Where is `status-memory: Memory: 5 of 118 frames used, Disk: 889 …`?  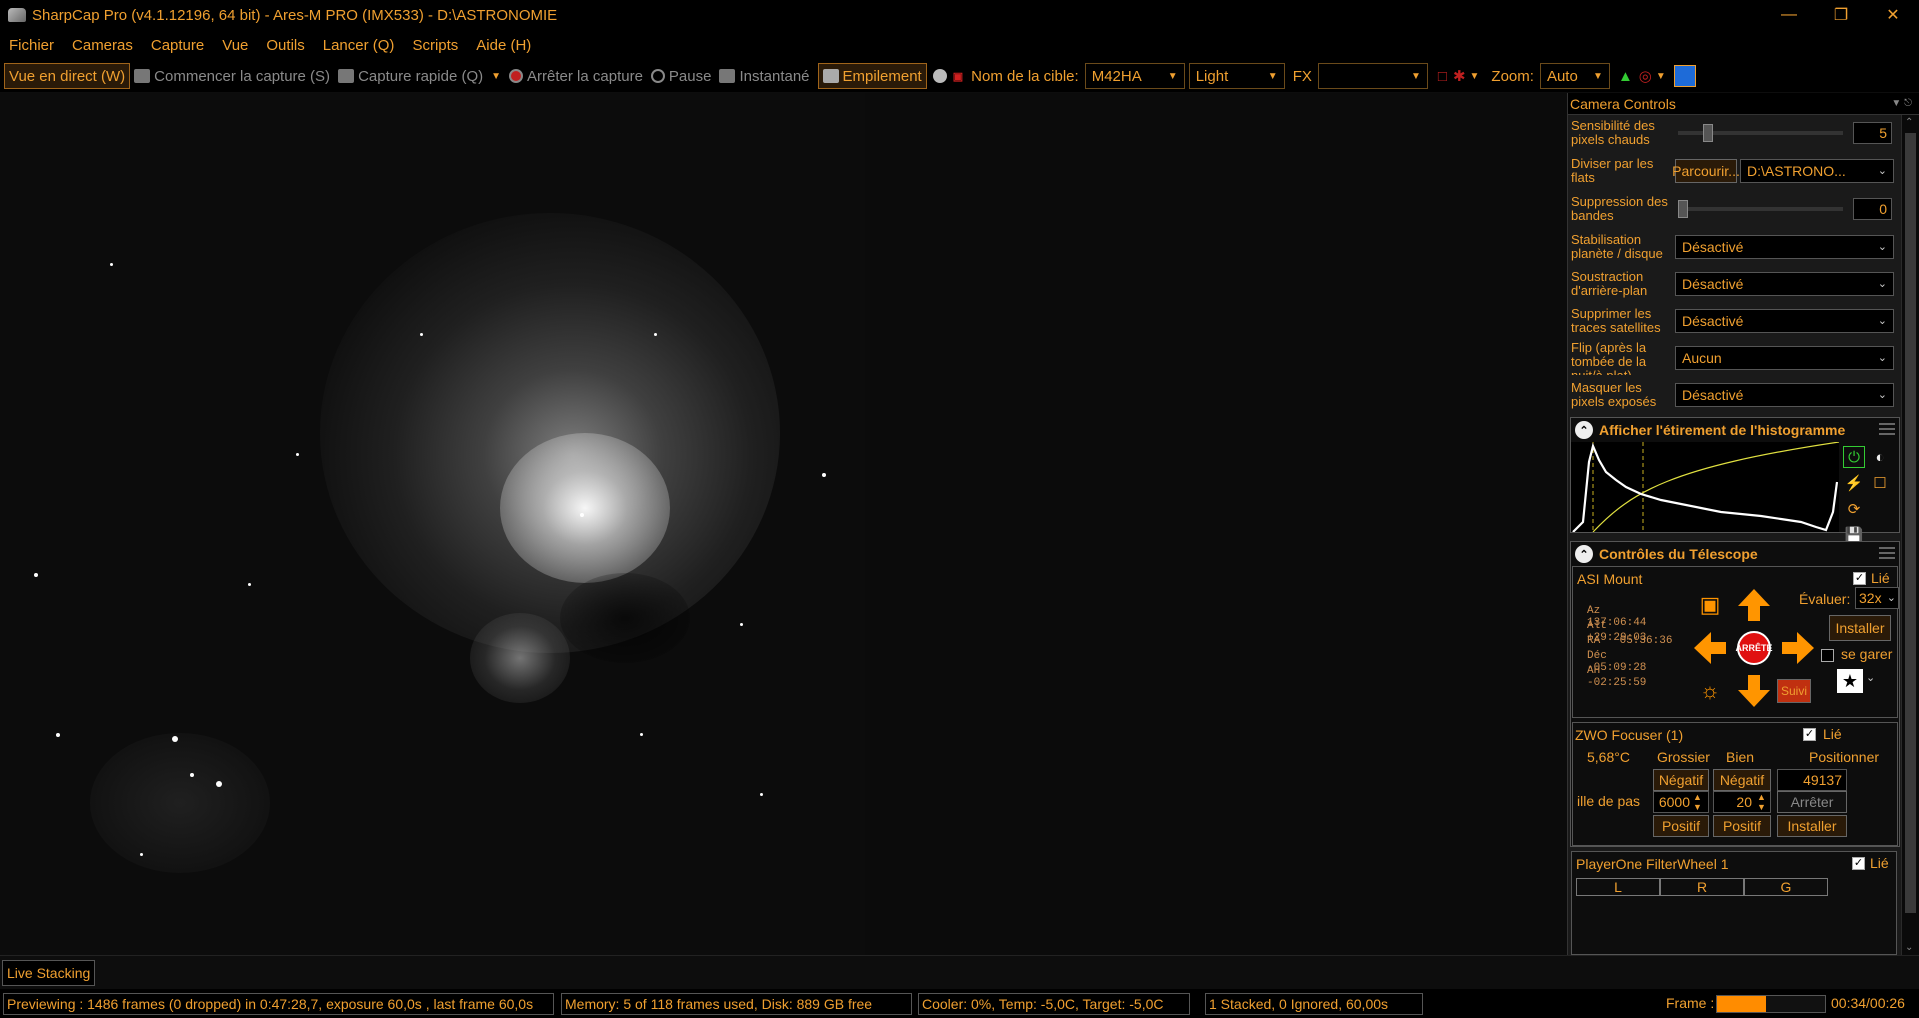 status-memory: Memory: 5 of 118 frames used, Disk: 889 … is located at coordinates (736, 1004).